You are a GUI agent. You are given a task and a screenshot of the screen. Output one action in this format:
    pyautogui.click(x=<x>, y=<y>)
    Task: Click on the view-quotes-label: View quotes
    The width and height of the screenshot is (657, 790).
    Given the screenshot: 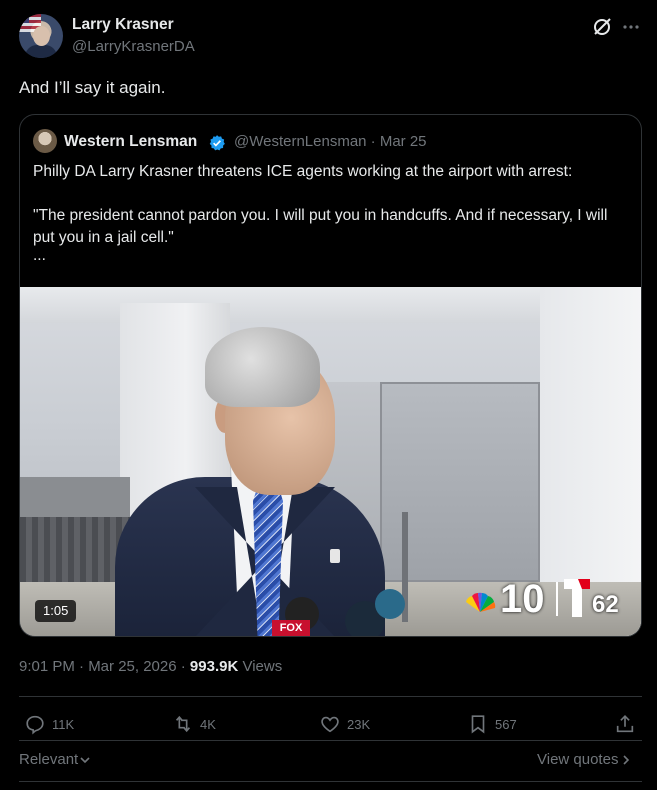 What is the action you would take?
    pyautogui.click(x=578, y=759)
    